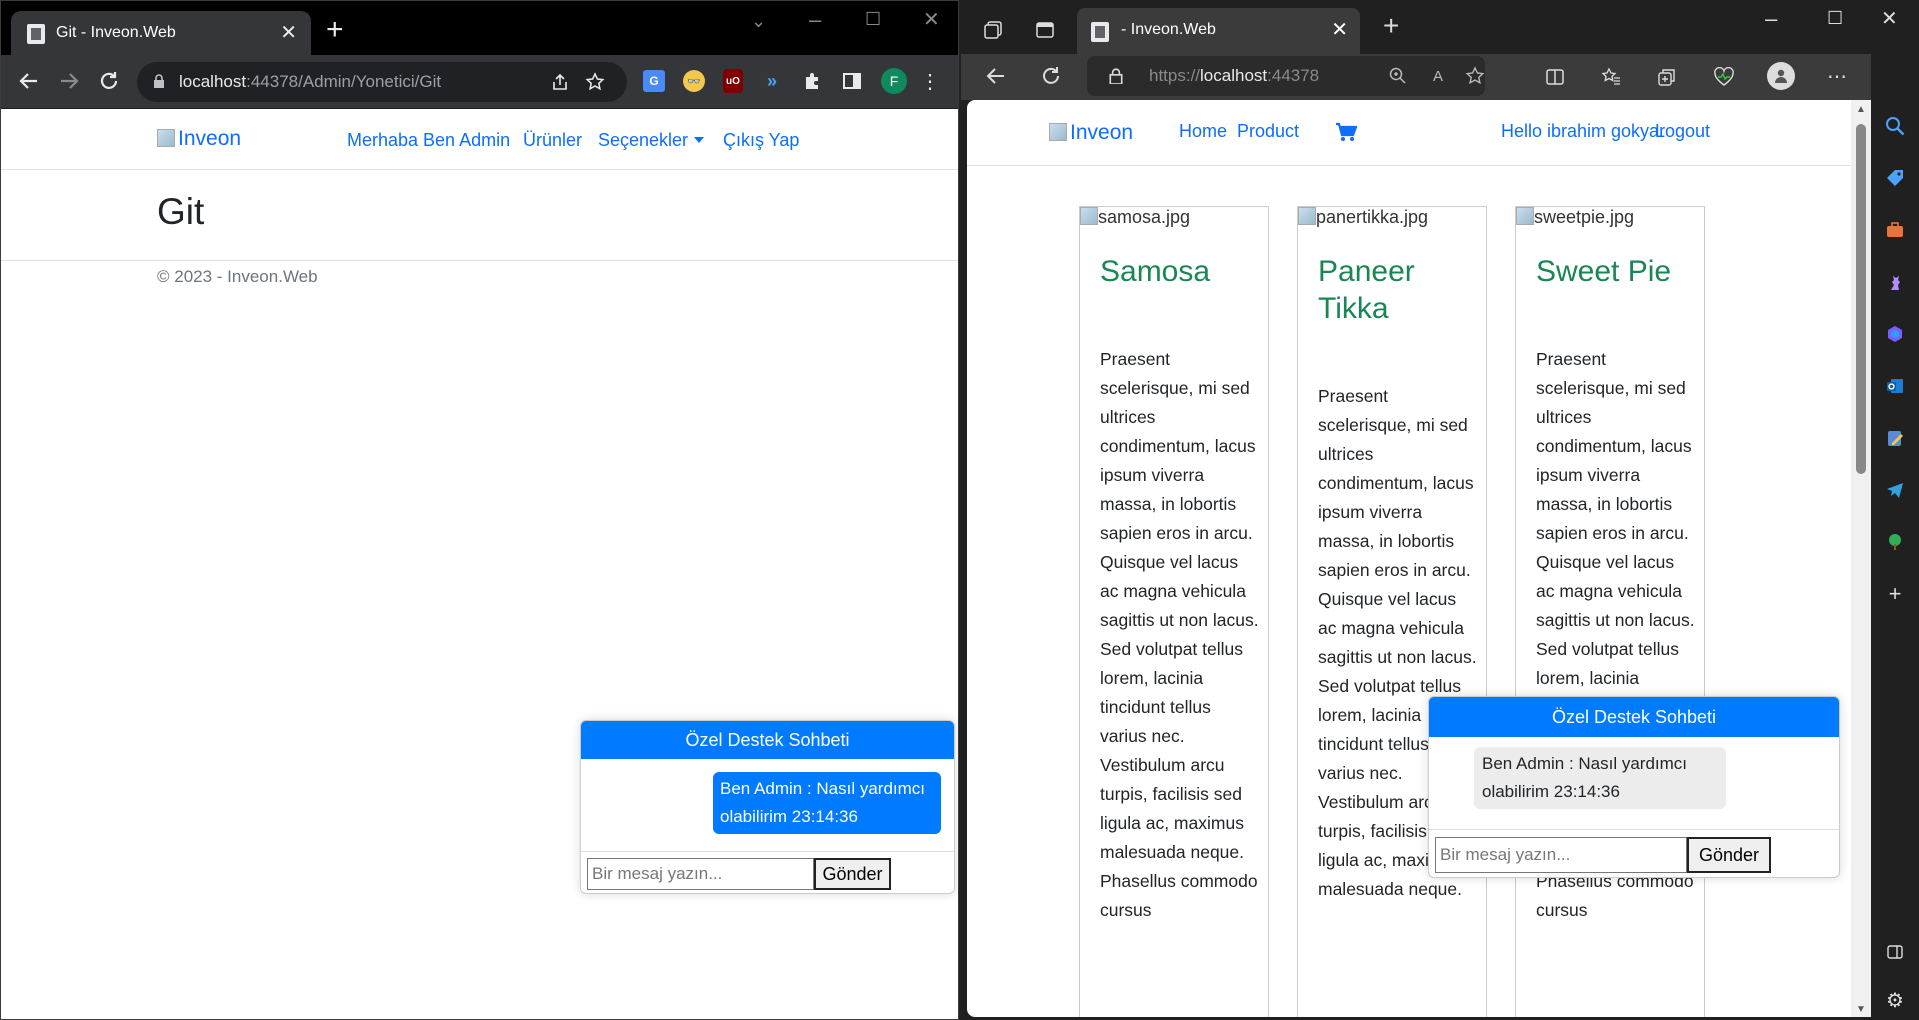  What do you see at coordinates (1398, 76) in the screenshot?
I see `zoom-icon` at bounding box center [1398, 76].